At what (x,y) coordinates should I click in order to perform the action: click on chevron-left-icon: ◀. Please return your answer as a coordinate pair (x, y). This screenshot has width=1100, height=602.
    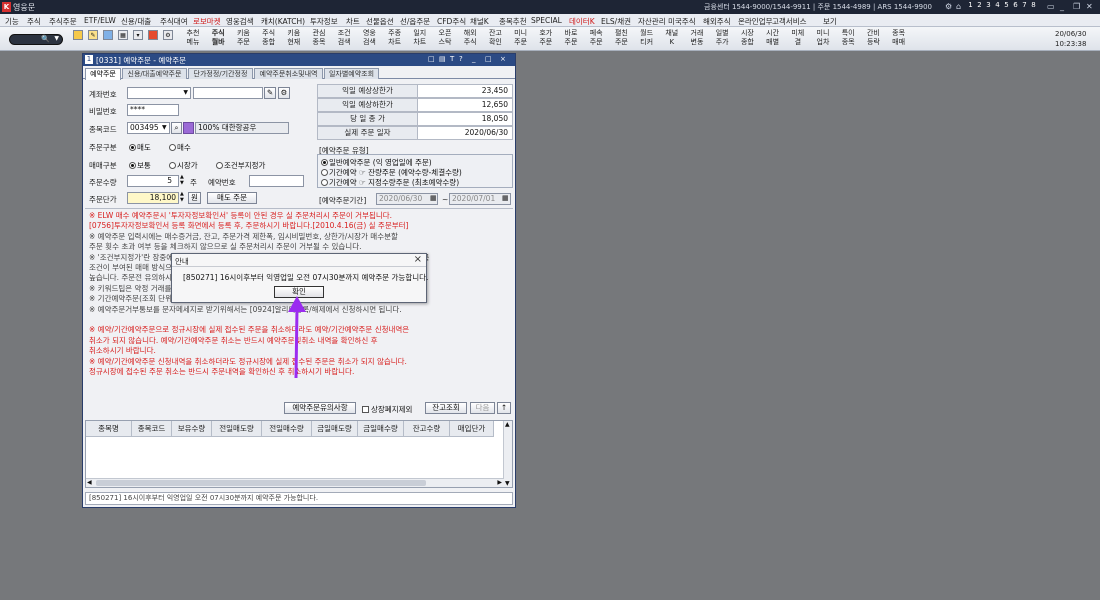
    Looking at the image, I should click on (89, 482).